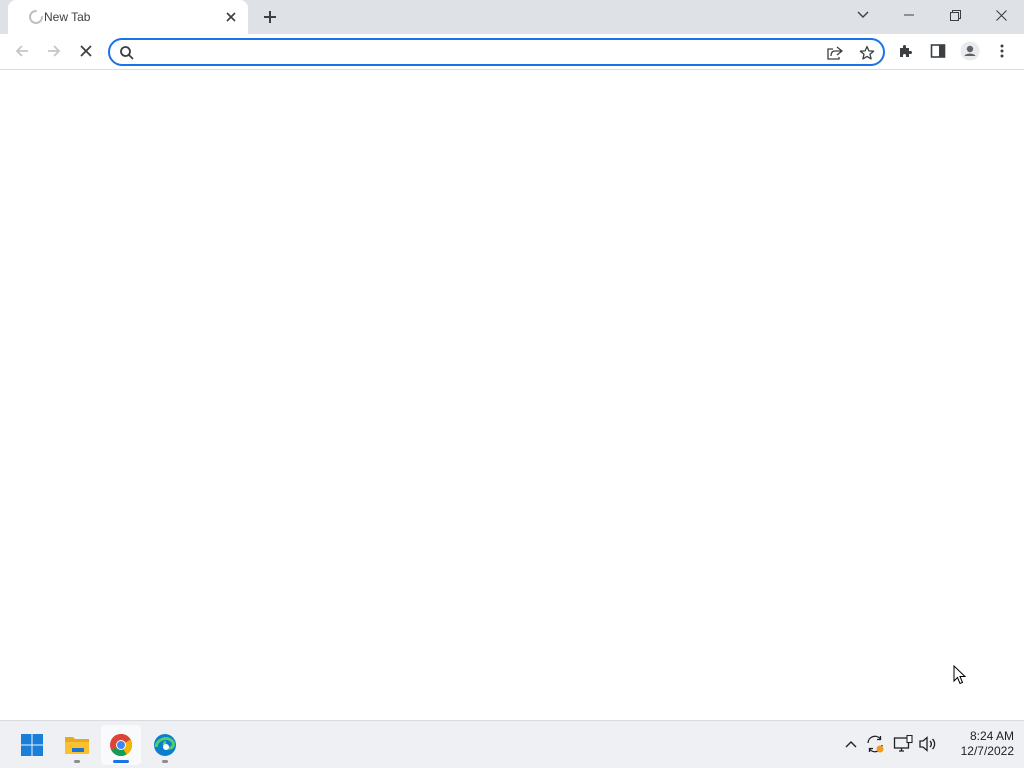 Image resolution: width=1024 pixels, height=768 pixels. I want to click on tab-strip: New Tab, so click(512, 17).